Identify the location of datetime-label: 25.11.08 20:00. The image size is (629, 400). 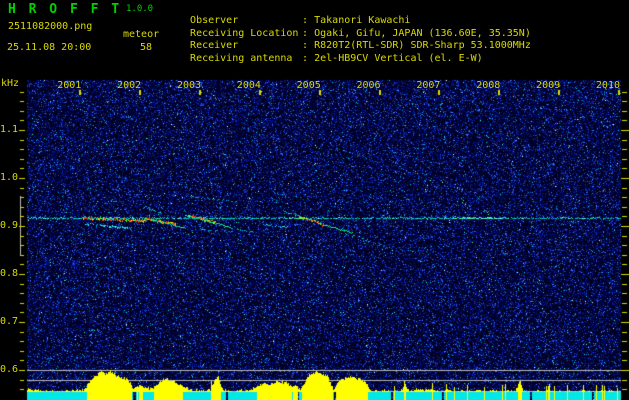
(49, 47).